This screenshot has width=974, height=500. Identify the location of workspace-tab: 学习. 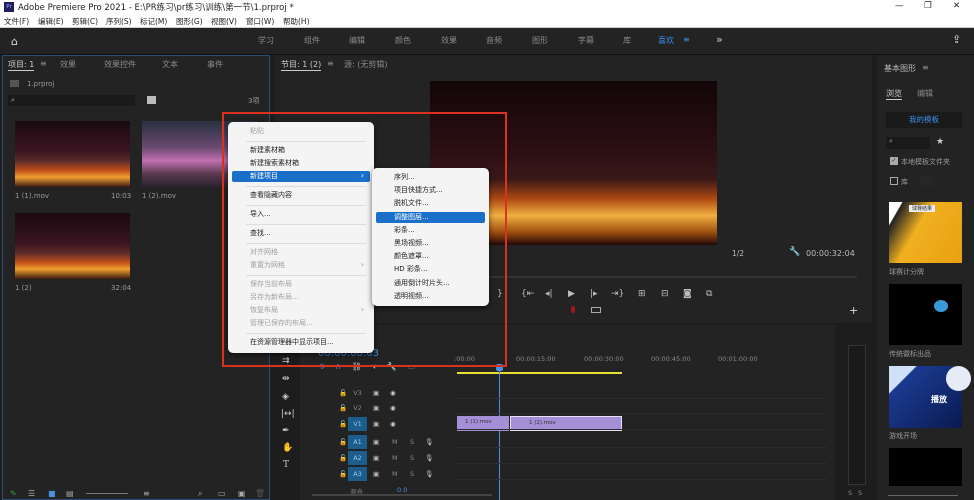
(266, 40).